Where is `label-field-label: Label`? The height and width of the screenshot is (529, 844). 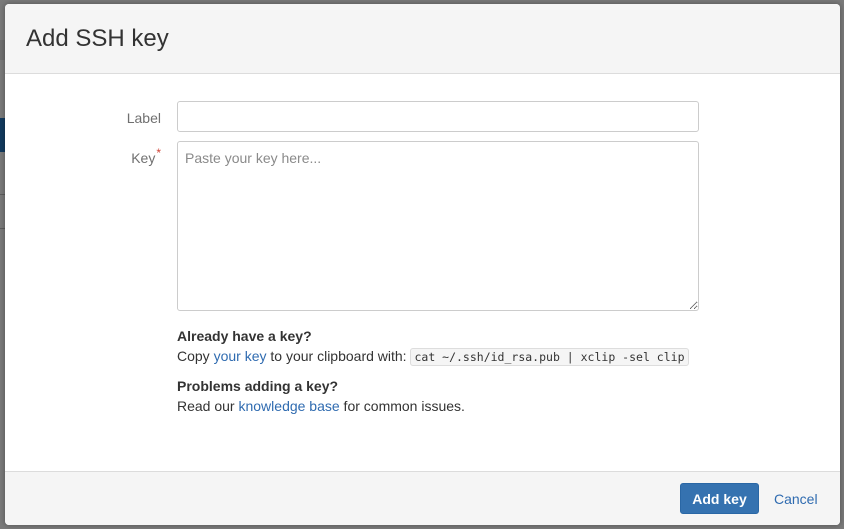 label-field-label: Label is located at coordinates (143, 118).